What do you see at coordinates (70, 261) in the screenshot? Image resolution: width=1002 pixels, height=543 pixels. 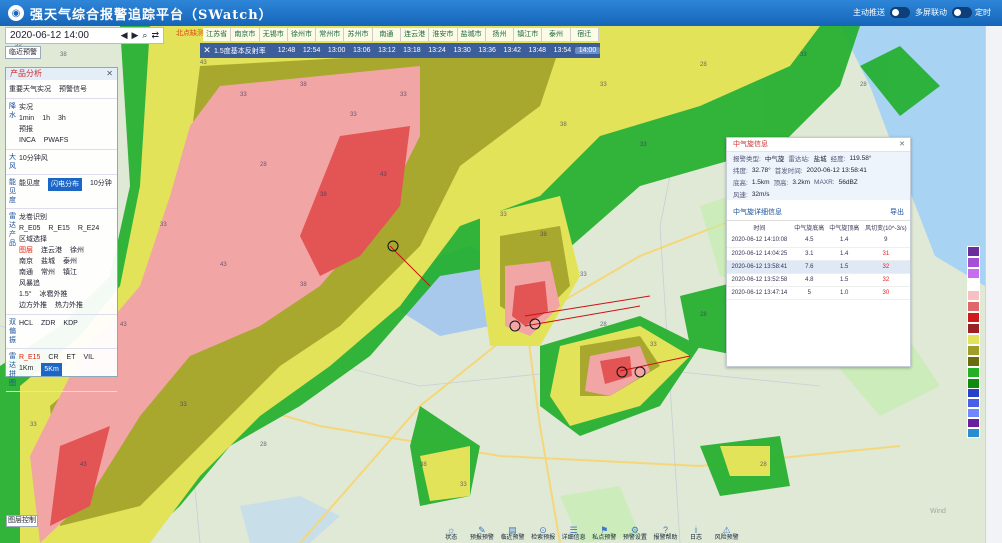 I see `panel-option: 泰州` at bounding box center [70, 261].